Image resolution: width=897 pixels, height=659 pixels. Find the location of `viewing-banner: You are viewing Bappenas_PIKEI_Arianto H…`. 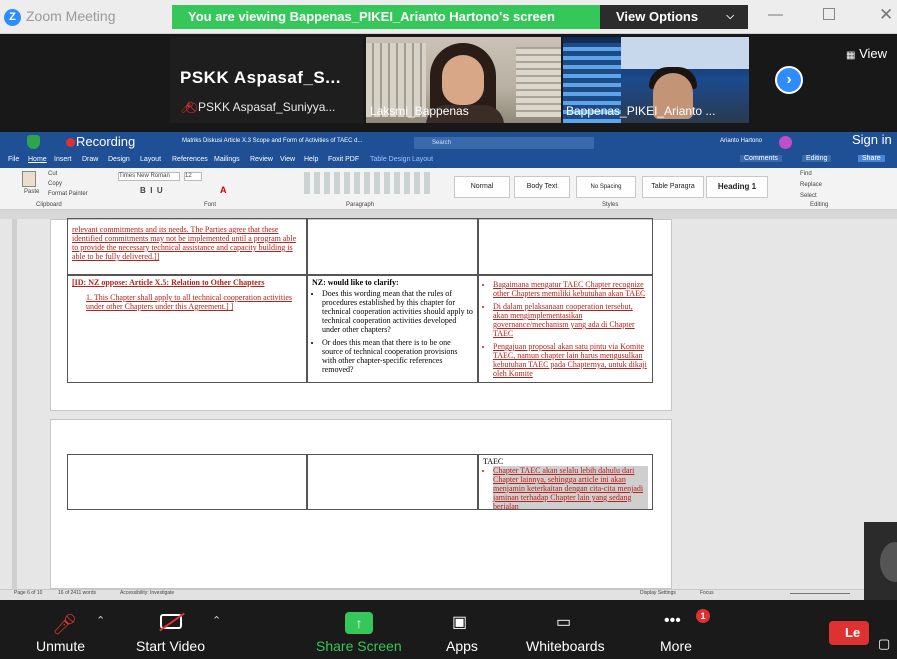

viewing-banner: You are viewing Bappenas_PIKEI_Arianto H… is located at coordinates (386, 17).